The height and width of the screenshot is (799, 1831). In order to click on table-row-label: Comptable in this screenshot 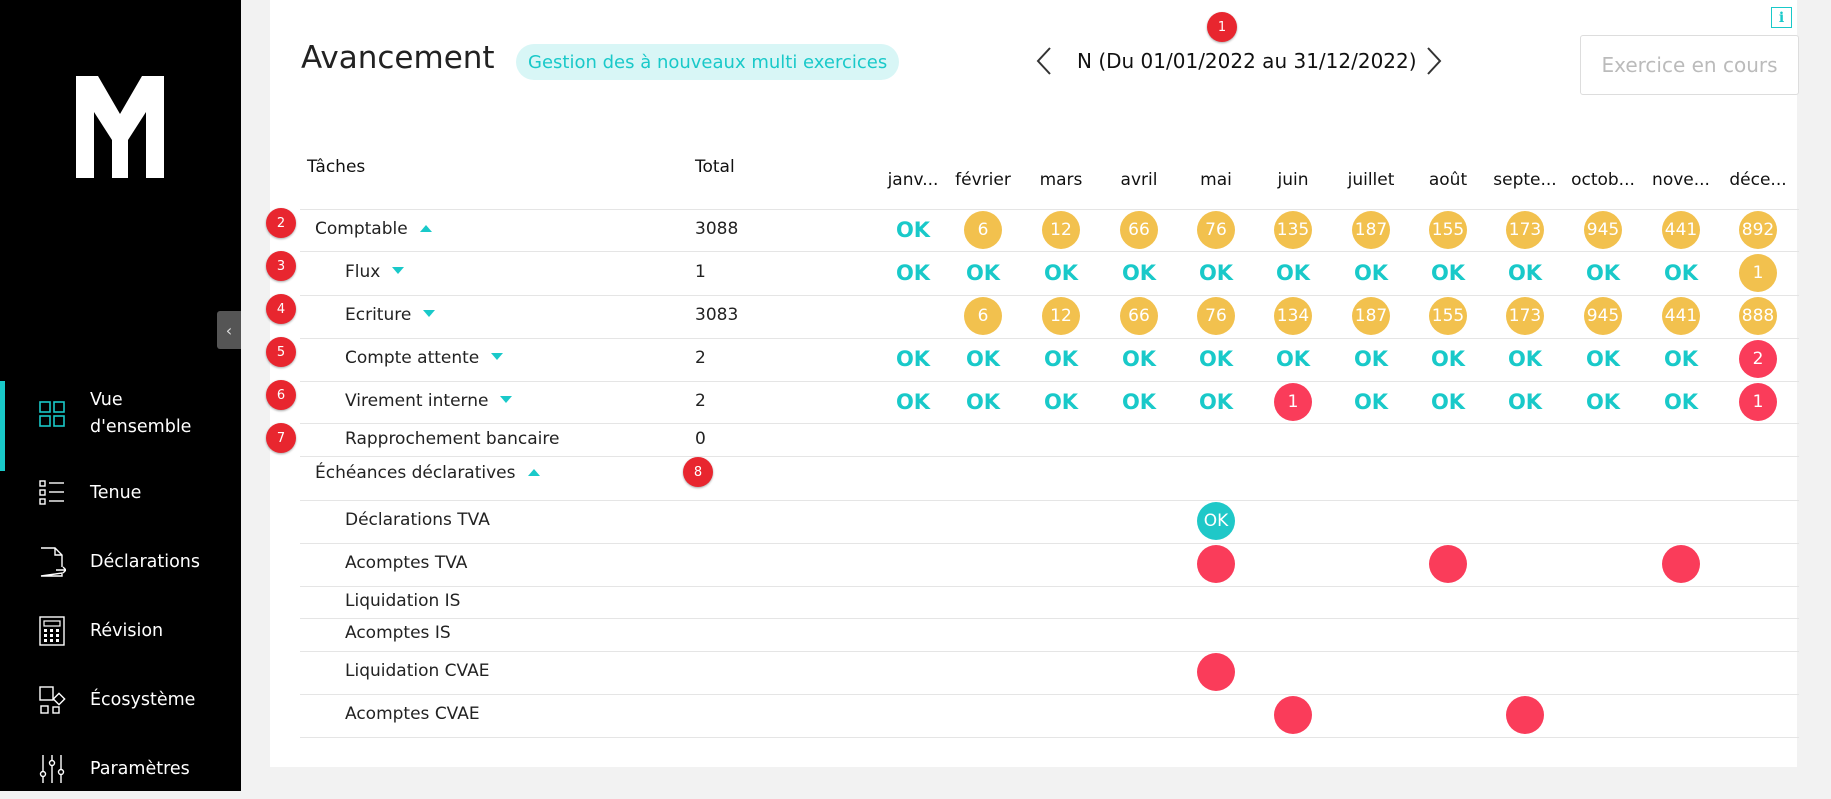, I will do `click(373, 229)`.